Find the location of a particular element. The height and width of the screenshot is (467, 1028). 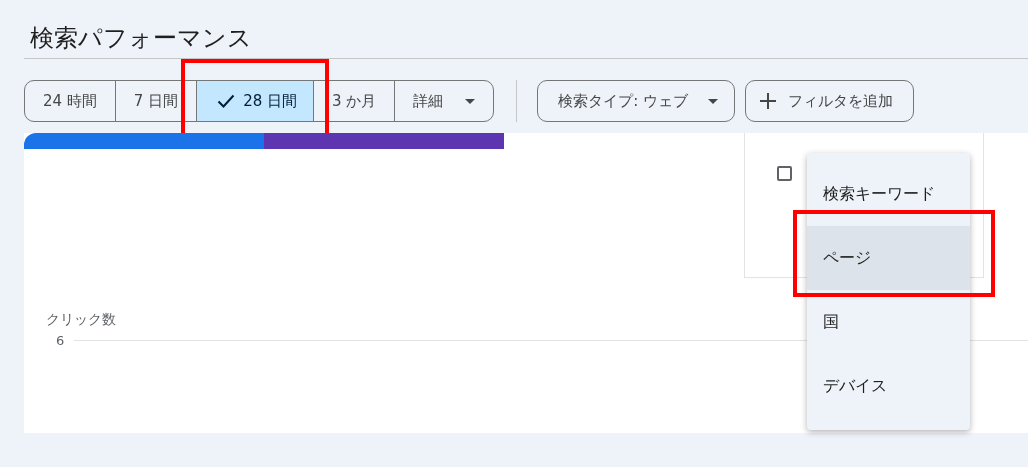

plus-icon is located at coordinates (768, 101).